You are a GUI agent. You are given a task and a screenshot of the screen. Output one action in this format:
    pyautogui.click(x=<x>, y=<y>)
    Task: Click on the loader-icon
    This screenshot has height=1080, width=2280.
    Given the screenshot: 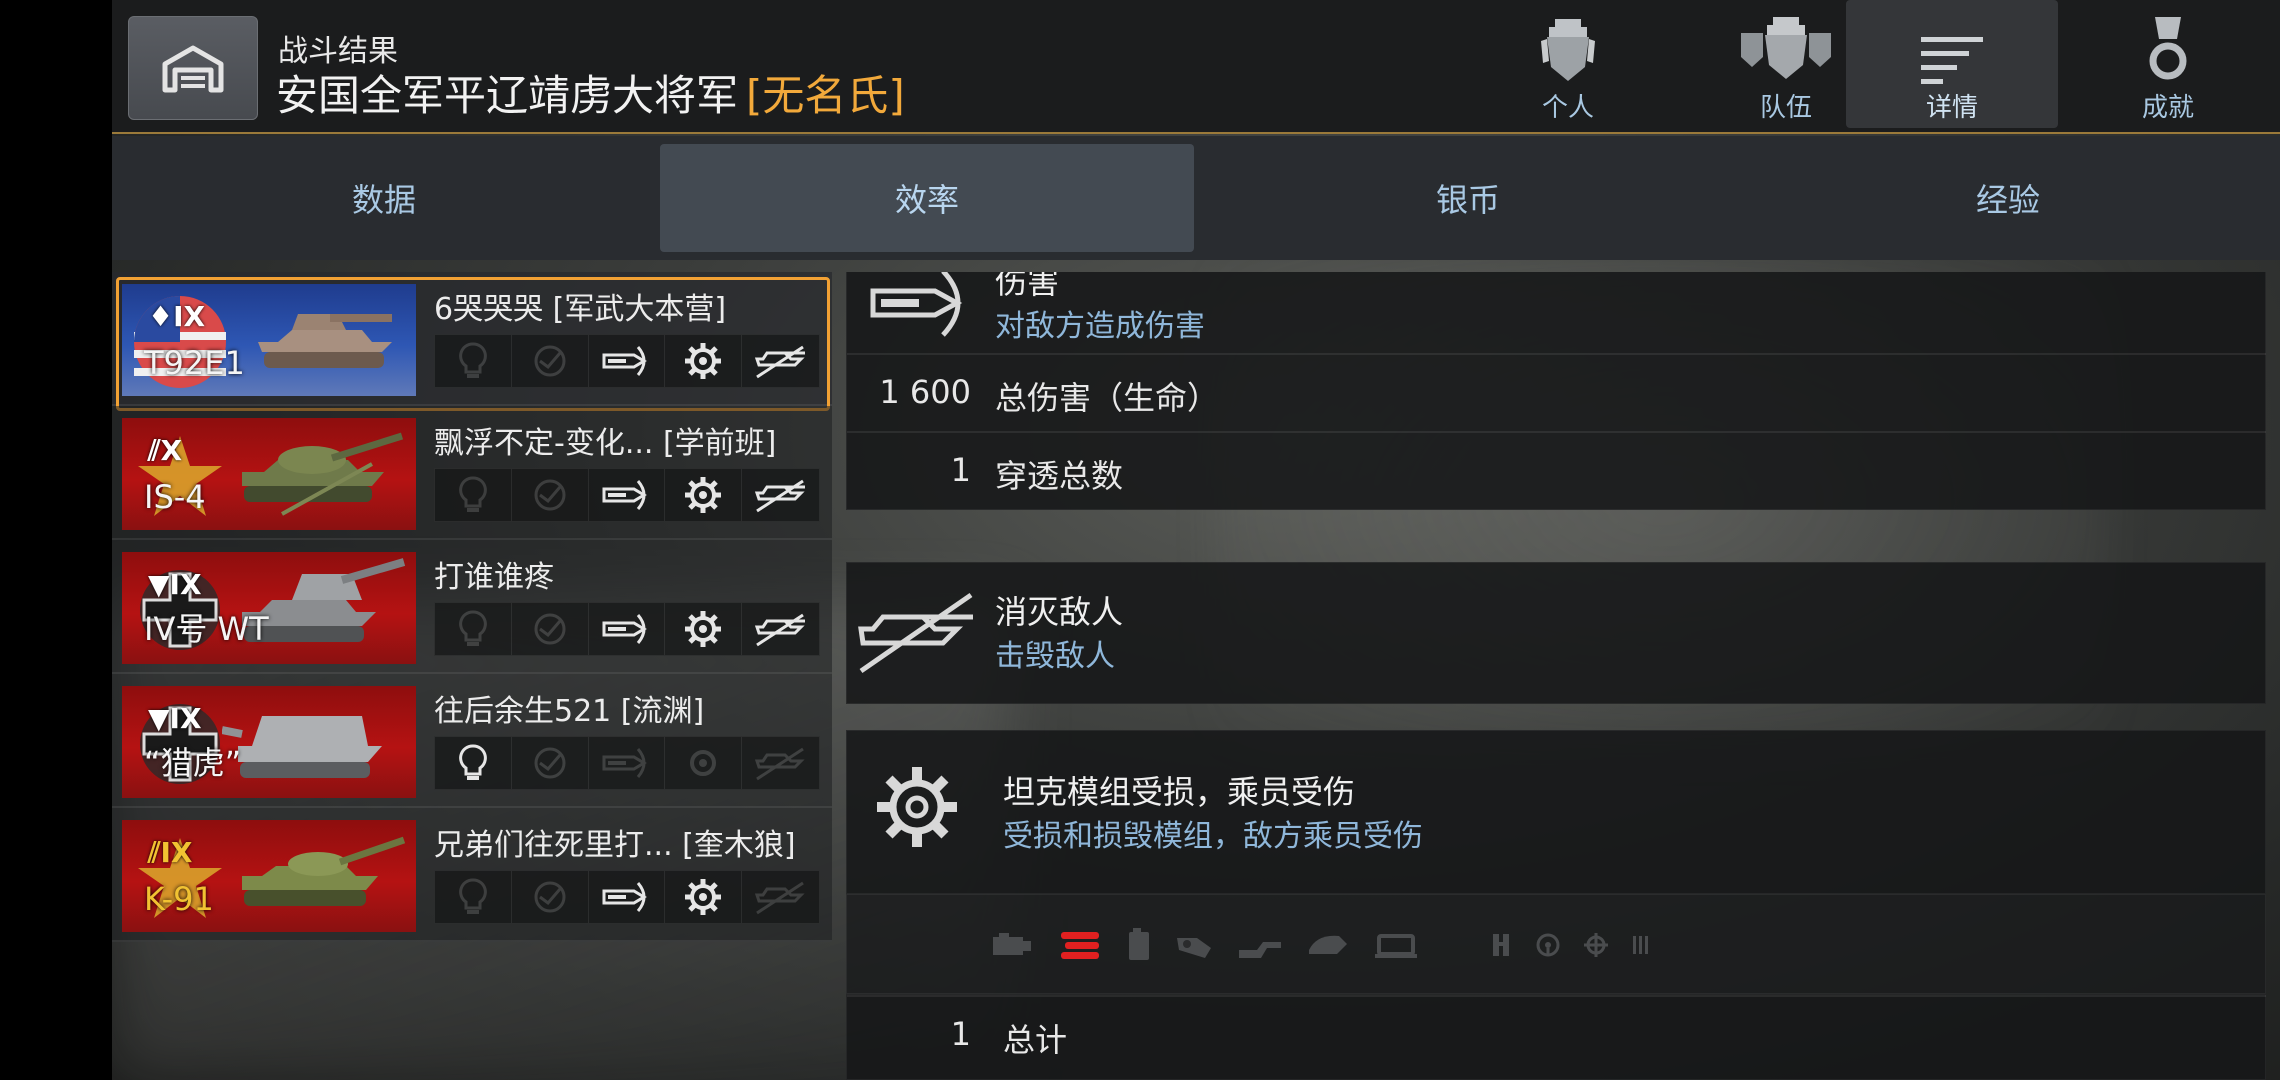 What is the action you would take?
    pyautogui.click(x=1641, y=945)
    